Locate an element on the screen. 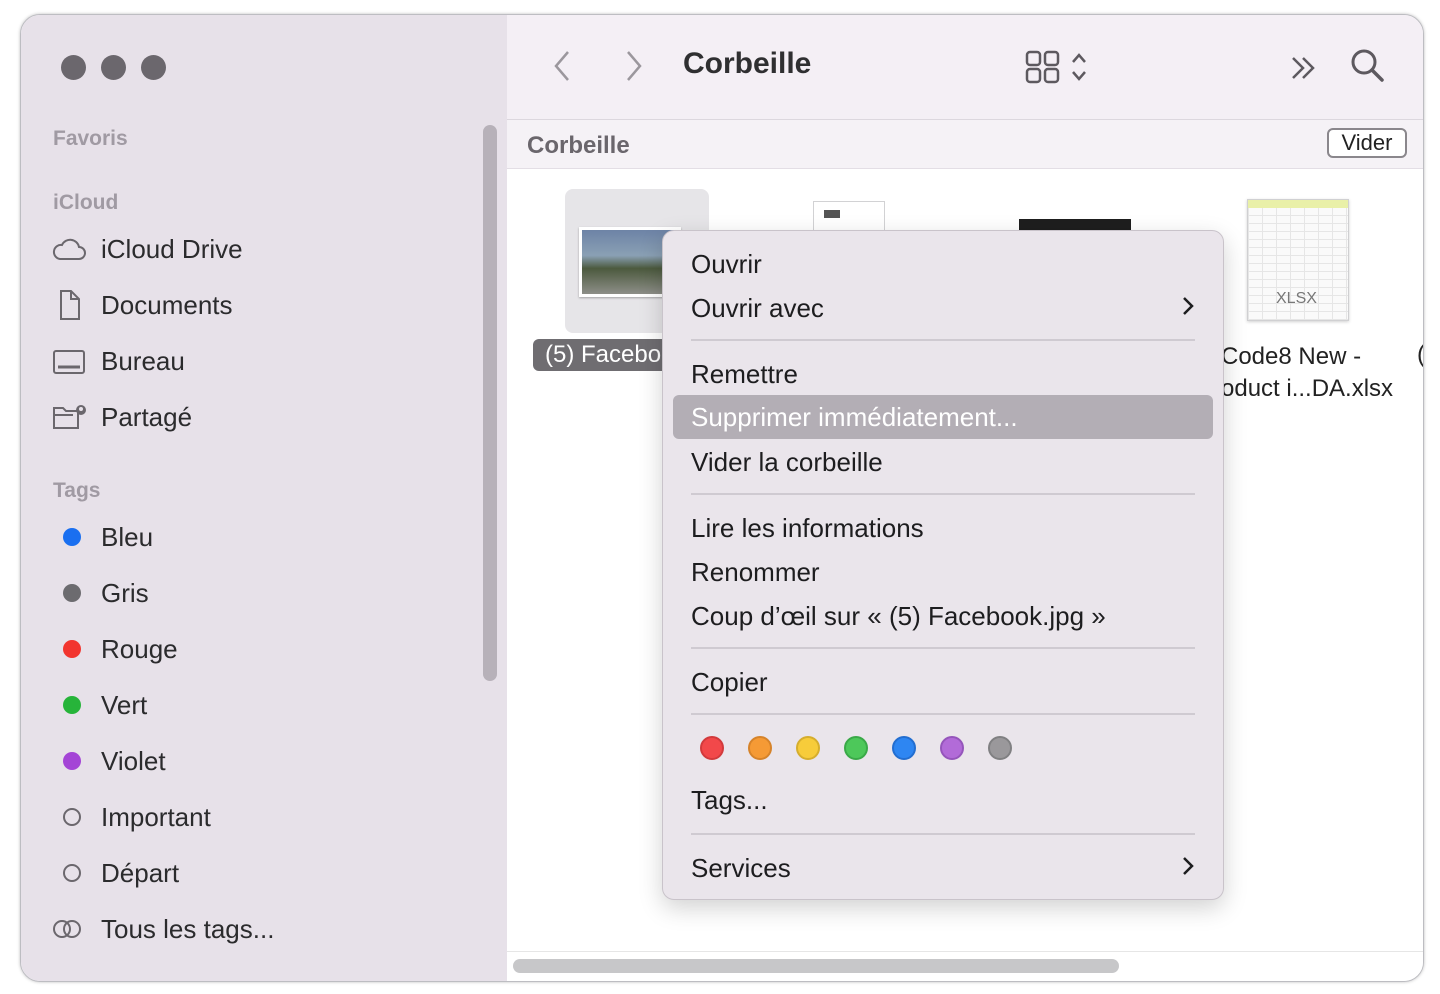  horizontal-scroll-track is located at coordinates (965, 951).